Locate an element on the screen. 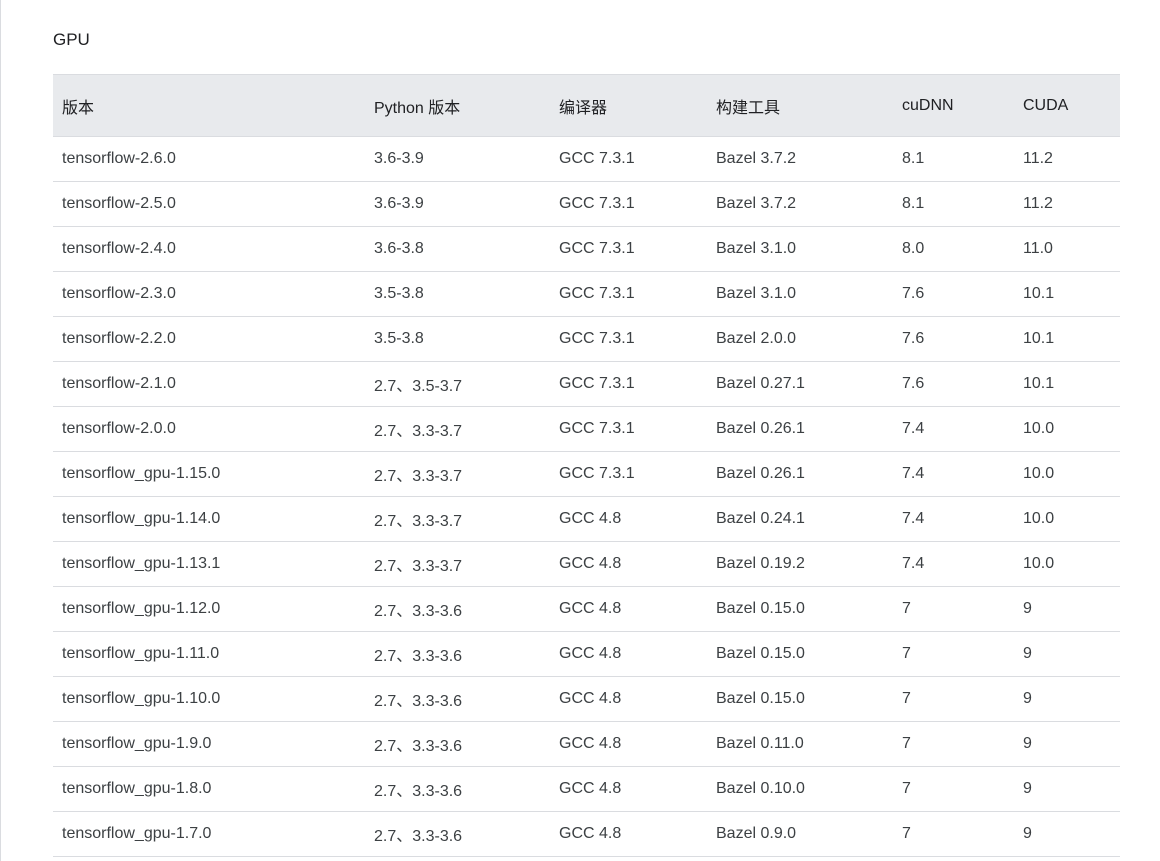 The width and height of the screenshot is (1160, 861). cell-version: tensorflow-2.3.0 is located at coordinates (209, 294).